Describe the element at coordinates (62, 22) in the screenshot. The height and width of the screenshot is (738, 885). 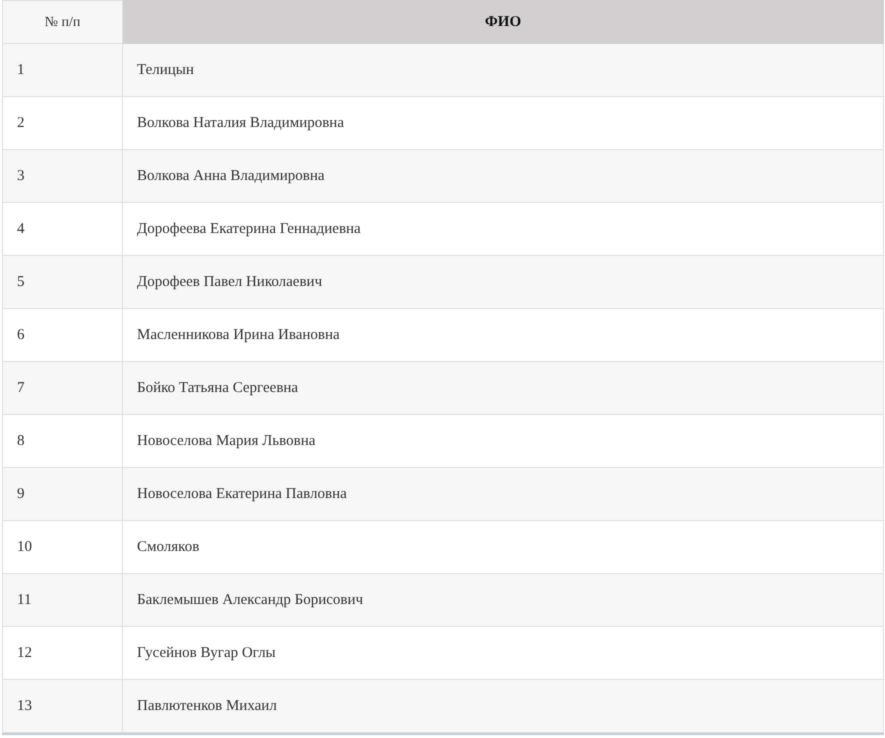
I see `column-header: № п/п` at that location.